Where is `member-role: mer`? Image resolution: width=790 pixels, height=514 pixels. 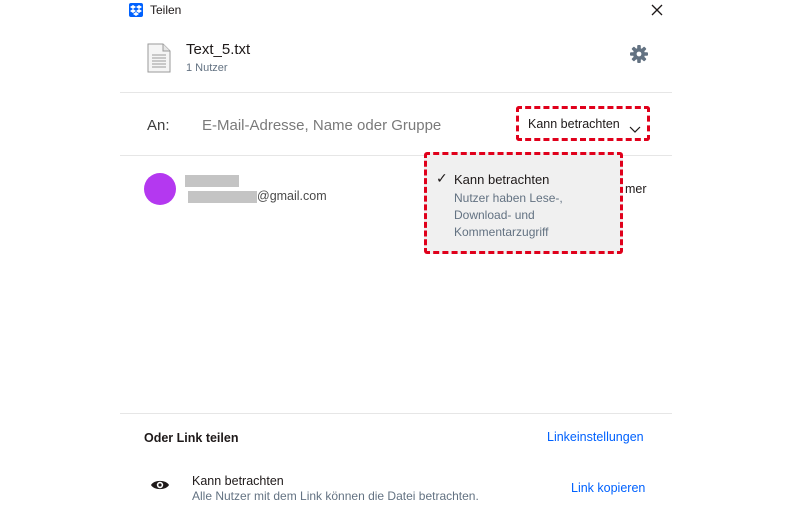 member-role: mer is located at coordinates (636, 189).